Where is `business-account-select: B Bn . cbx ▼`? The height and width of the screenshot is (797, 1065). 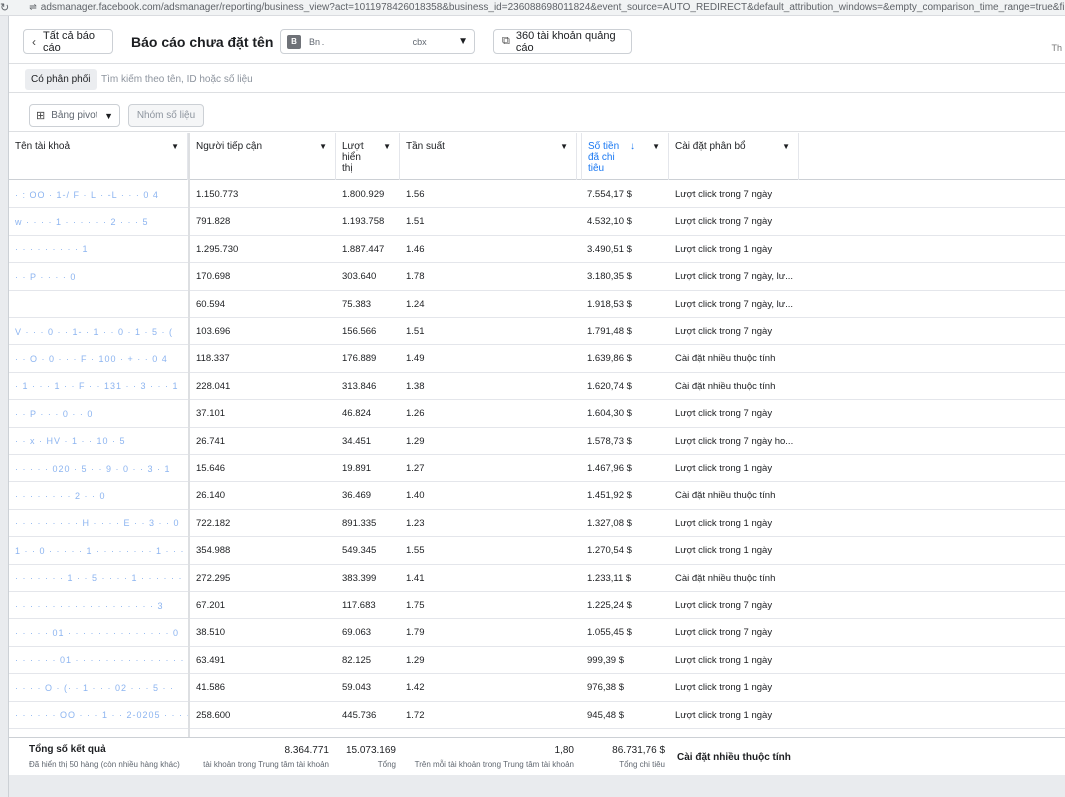 business-account-select: B Bn . cbx ▼ is located at coordinates (377, 41).